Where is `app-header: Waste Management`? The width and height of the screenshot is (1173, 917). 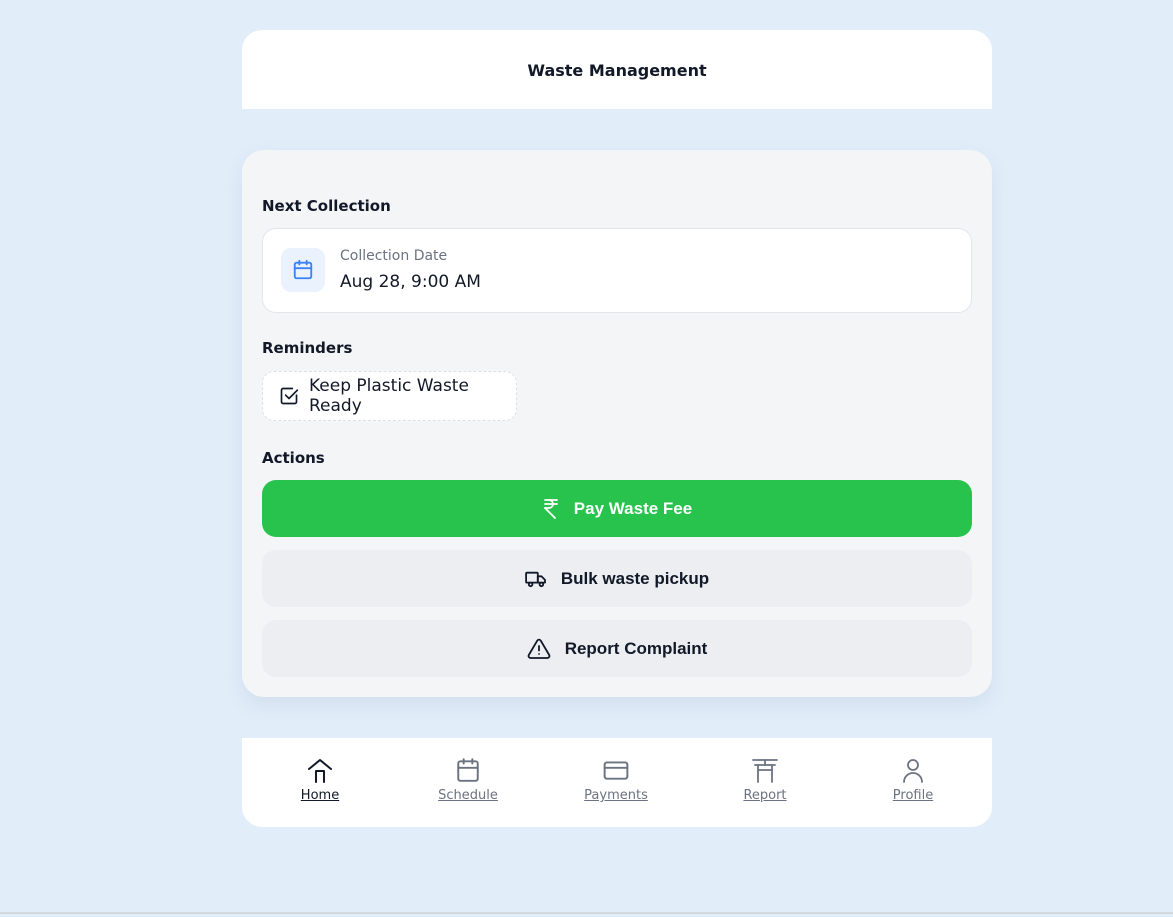
app-header: Waste Management is located at coordinates (617, 69).